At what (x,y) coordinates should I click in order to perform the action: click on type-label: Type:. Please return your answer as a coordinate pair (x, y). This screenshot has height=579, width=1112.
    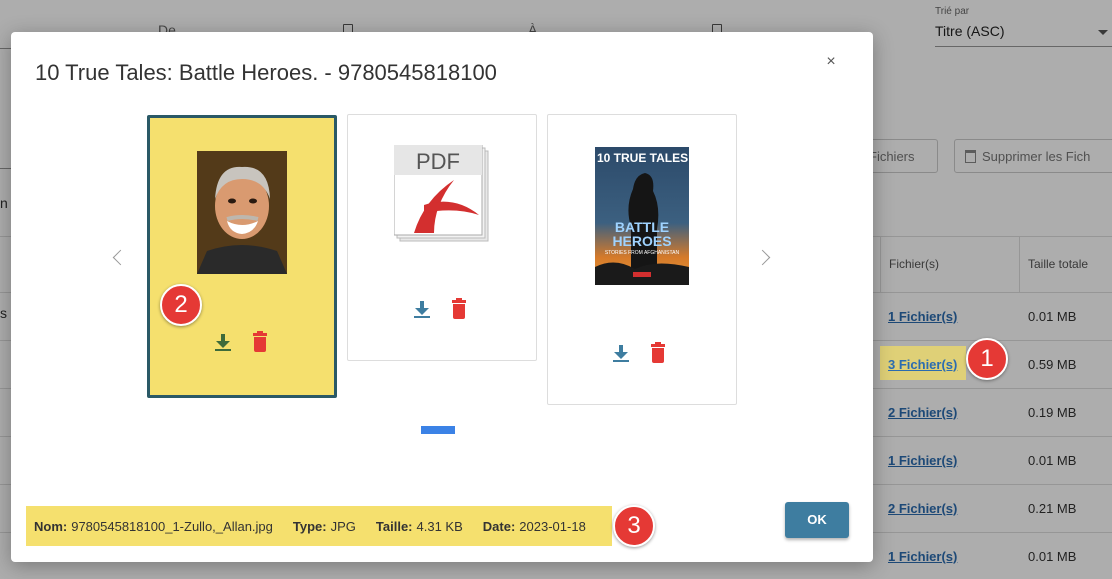
    Looking at the image, I should click on (309, 526).